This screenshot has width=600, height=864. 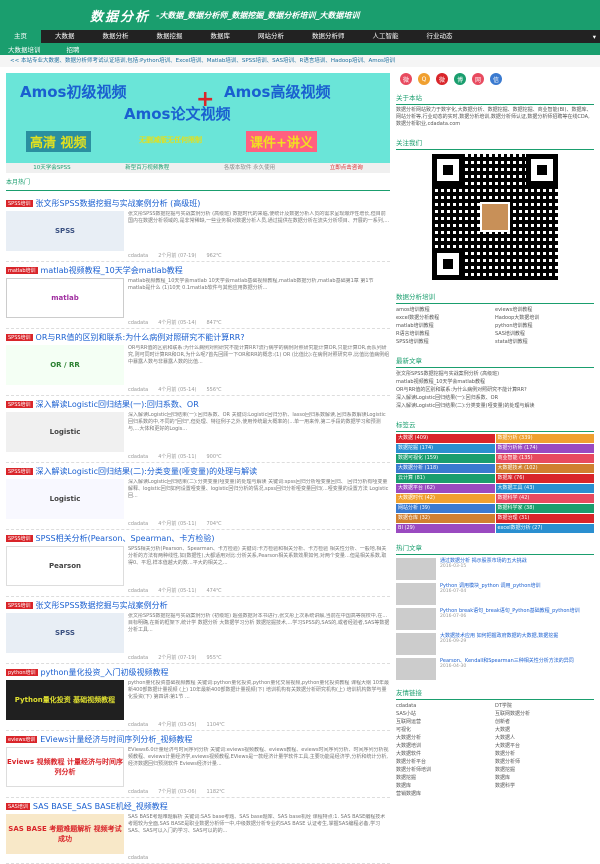 I want to click on nav-analysis: 数据分析, so click(x=116, y=36).